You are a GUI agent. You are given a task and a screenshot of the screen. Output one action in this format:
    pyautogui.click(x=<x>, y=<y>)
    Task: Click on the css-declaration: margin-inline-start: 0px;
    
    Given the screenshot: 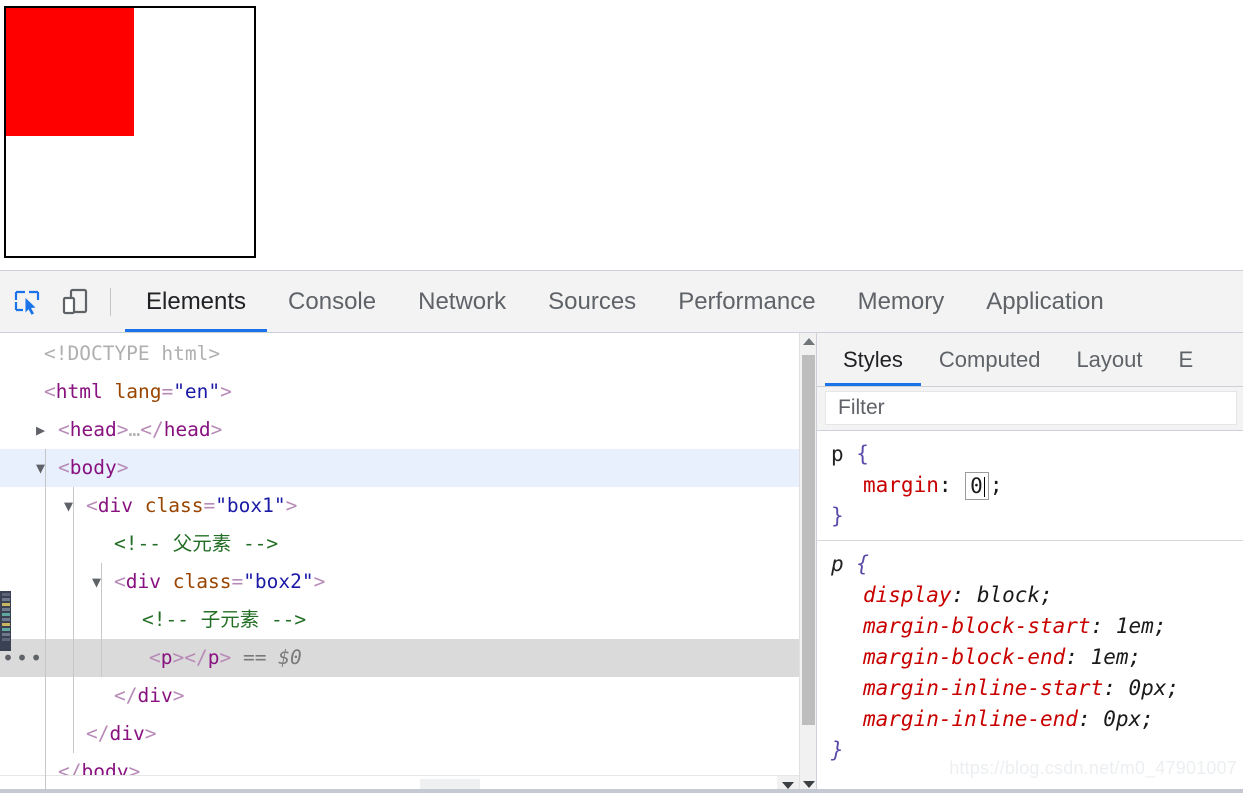 What is the action you would take?
    pyautogui.click(x=1037, y=688)
    